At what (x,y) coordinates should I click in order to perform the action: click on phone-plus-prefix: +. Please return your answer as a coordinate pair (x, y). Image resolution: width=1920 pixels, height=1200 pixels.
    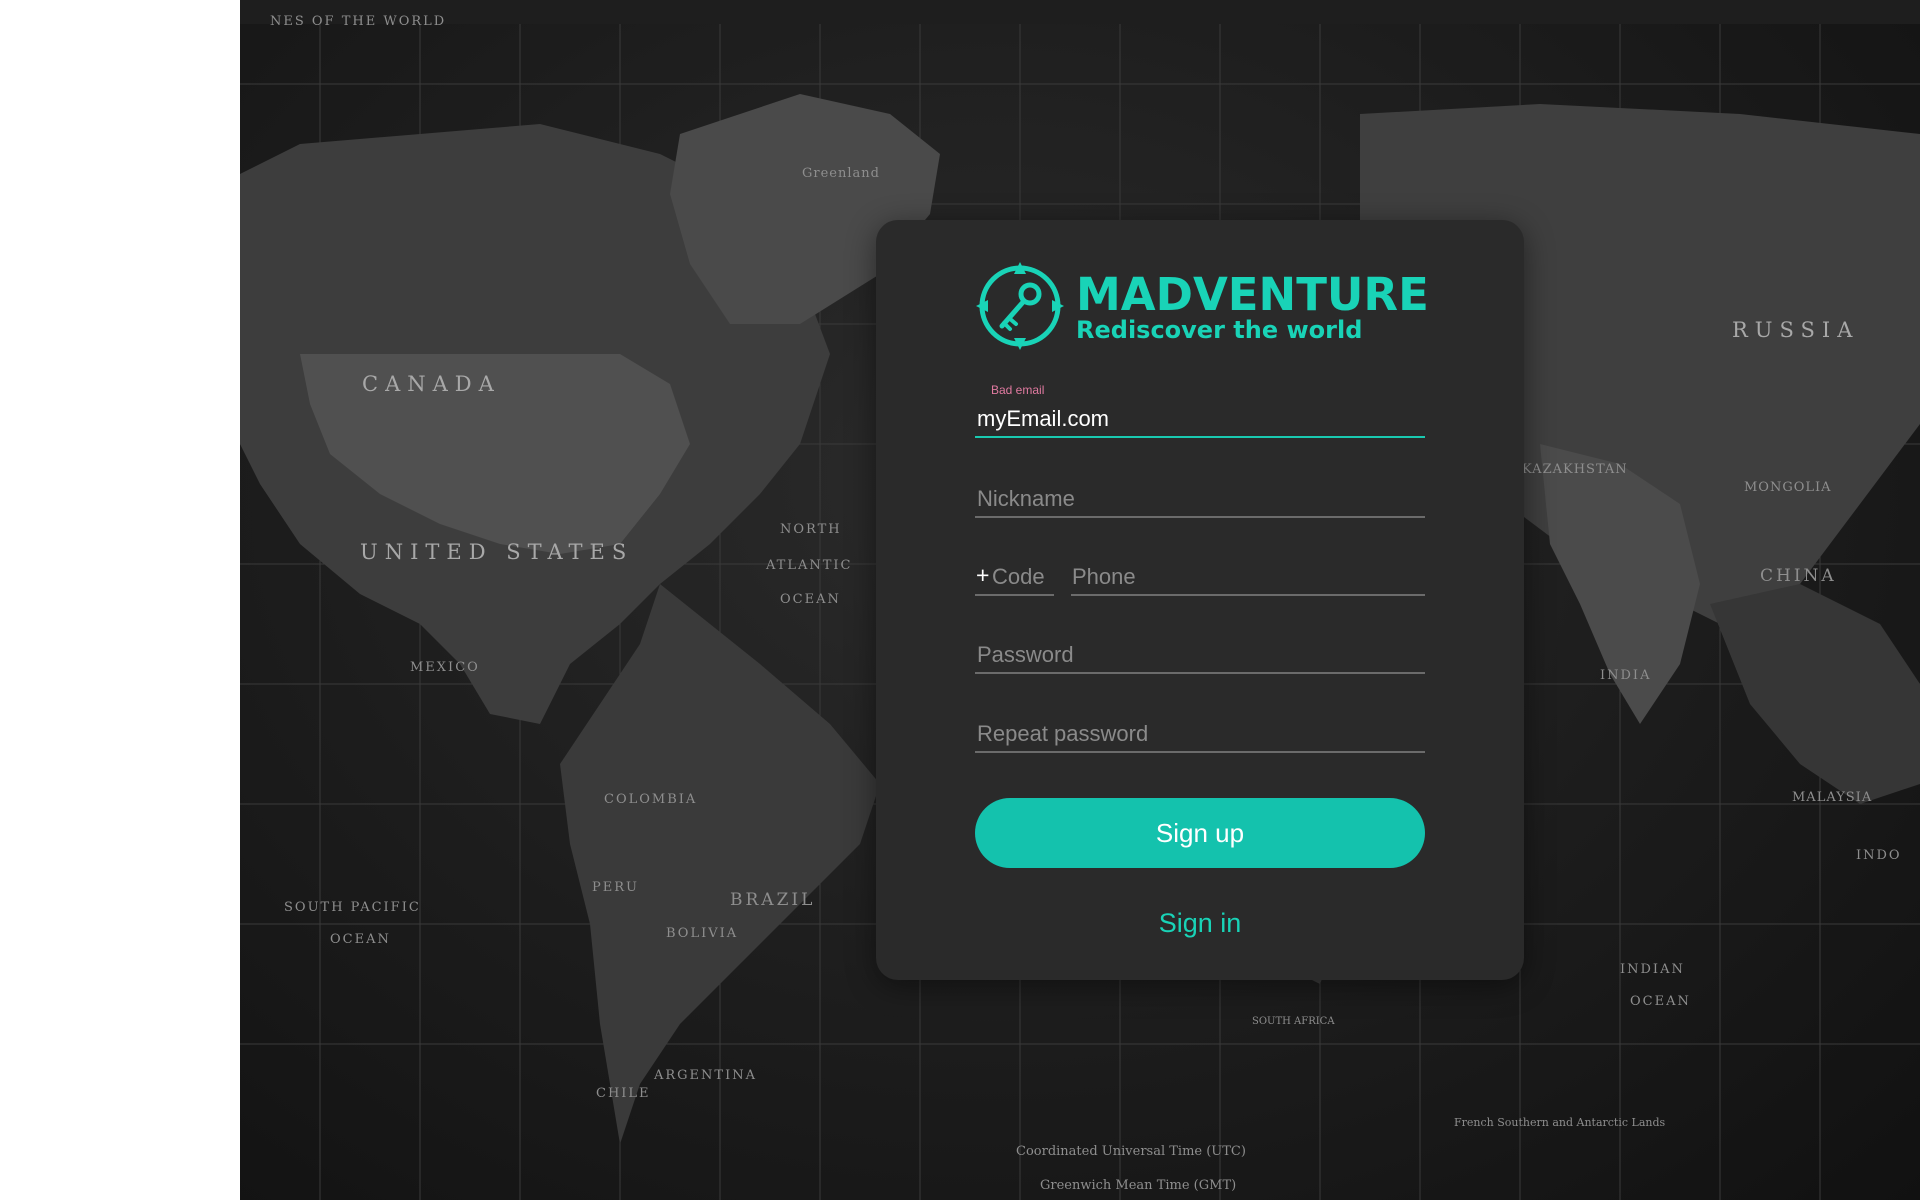
    Looking at the image, I should click on (983, 575).